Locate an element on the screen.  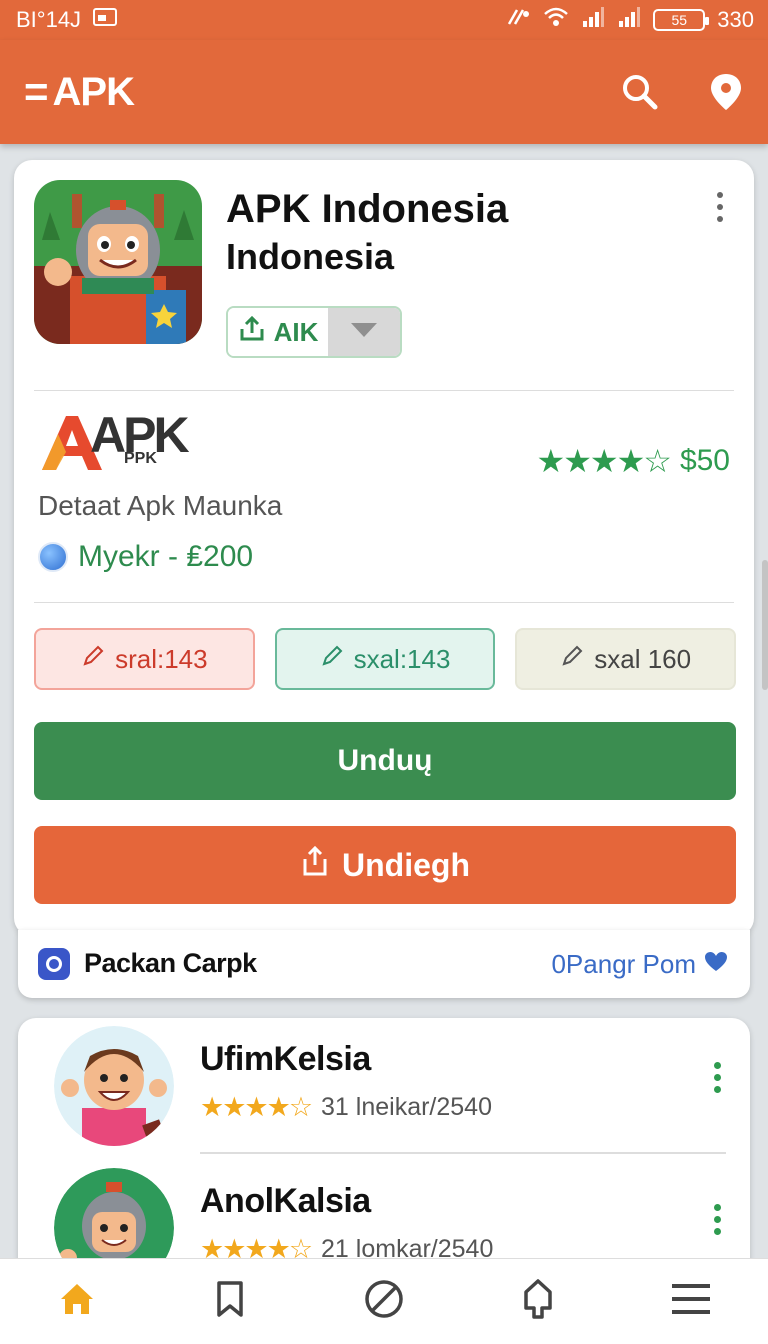
app-description: Detaat Apk Maunka is located at coordinates (160, 505).